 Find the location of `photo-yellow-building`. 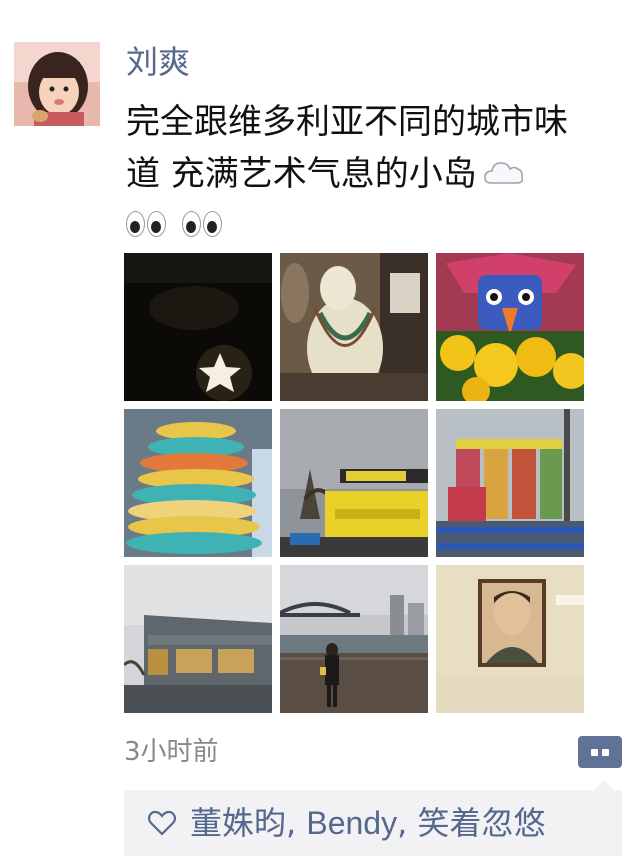

photo-yellow-building is located at coordinates (354, 483).